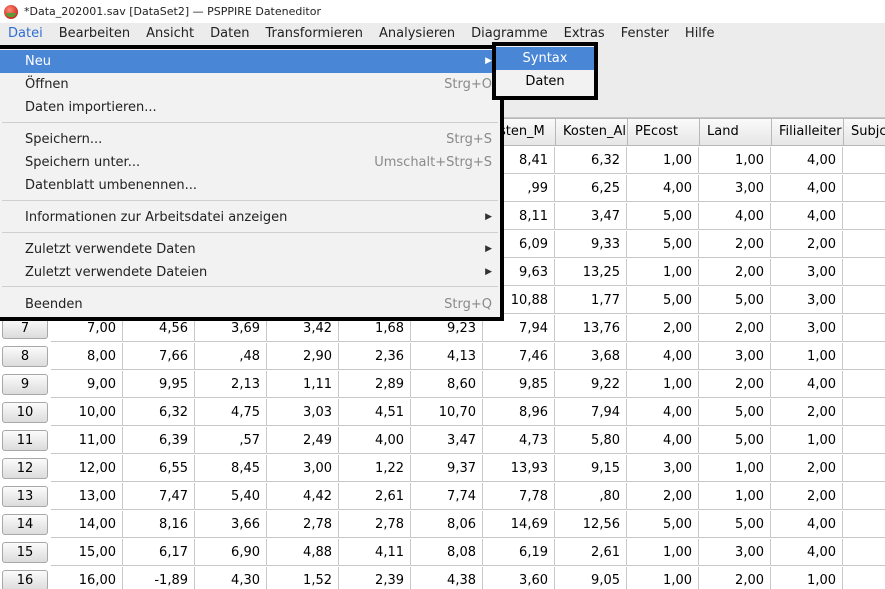  I want to click on table-cell: 6,39, so click(159, 440).